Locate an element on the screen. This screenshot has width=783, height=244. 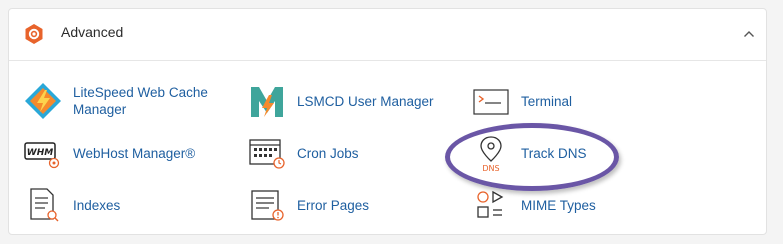
dns-icon-text: DNS is located at coordinates (490, 168).